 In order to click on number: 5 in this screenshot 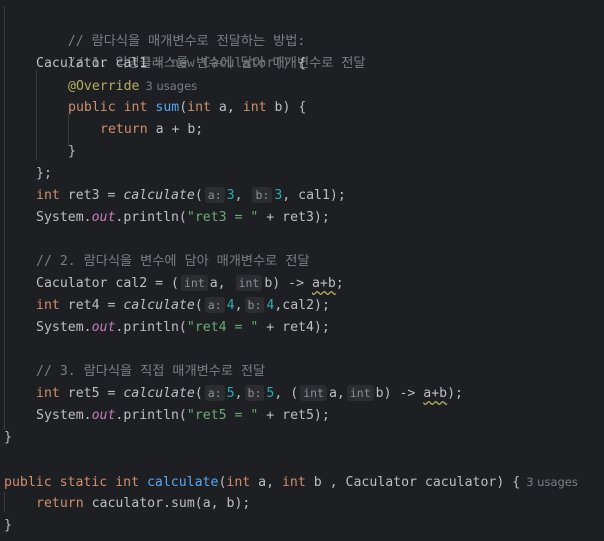, I will do `click(230, 393)`.